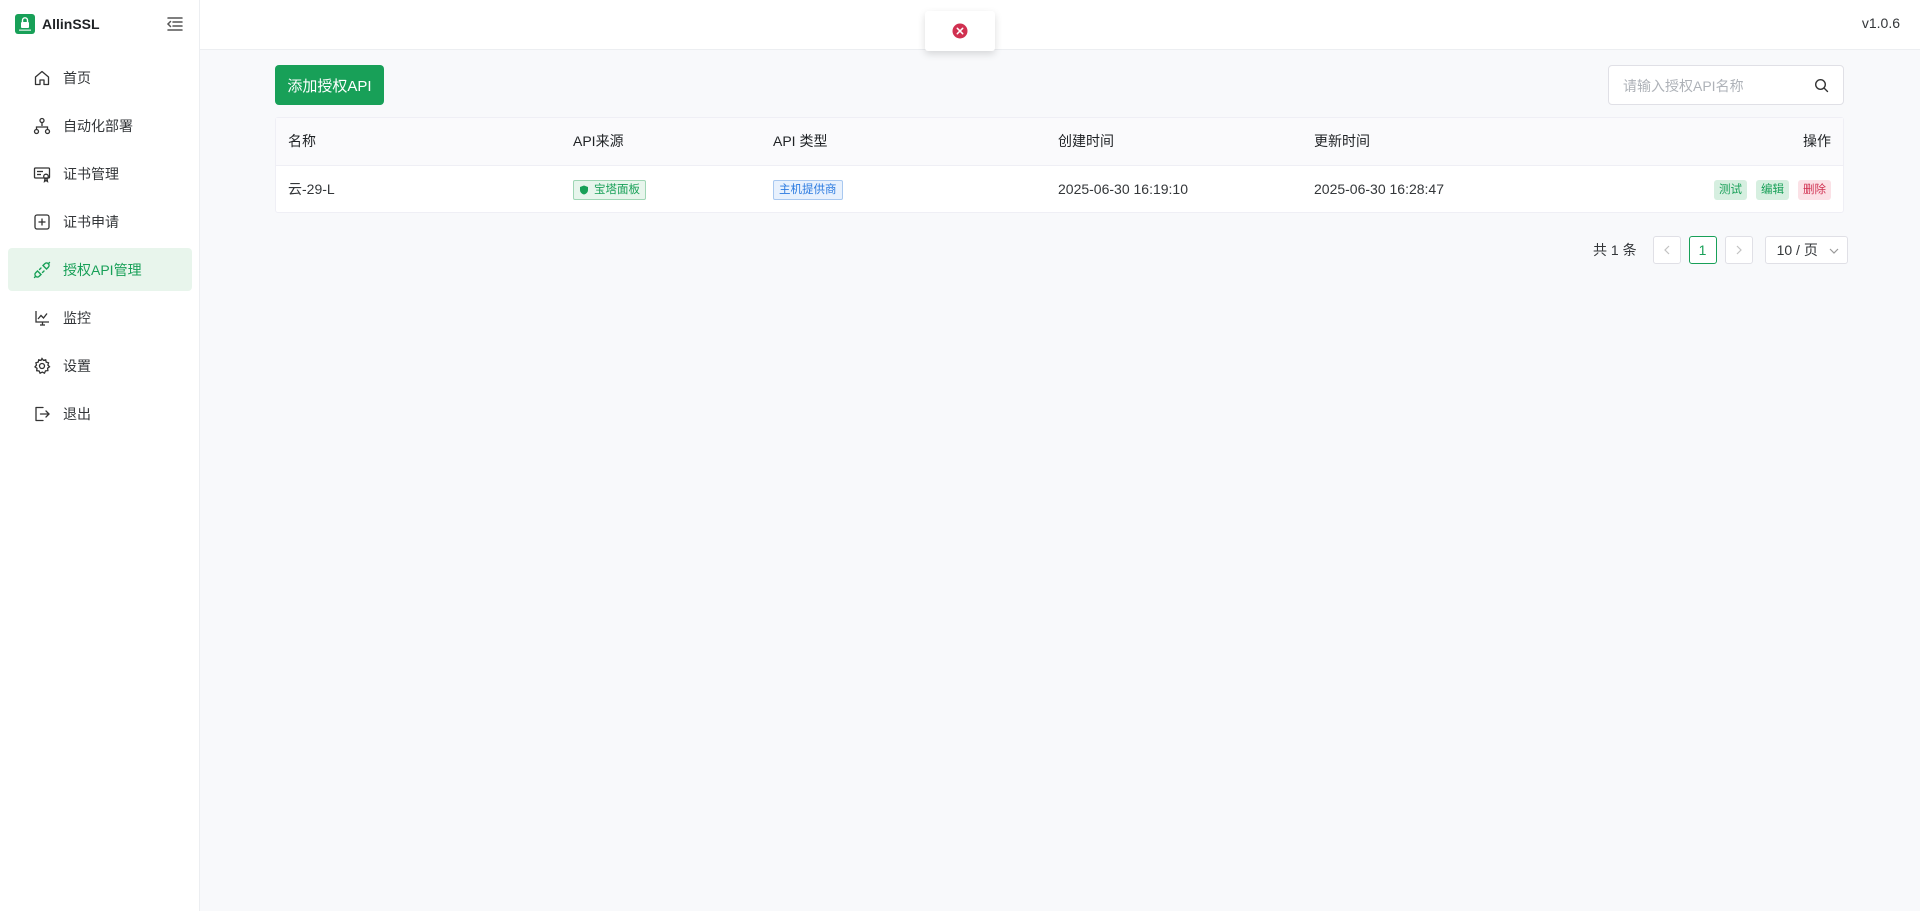  What do you see at coordinates (91, 221) in the screenshot?
I see `sidebar-item-label: 证书申请` at bounding box center [91, 221].